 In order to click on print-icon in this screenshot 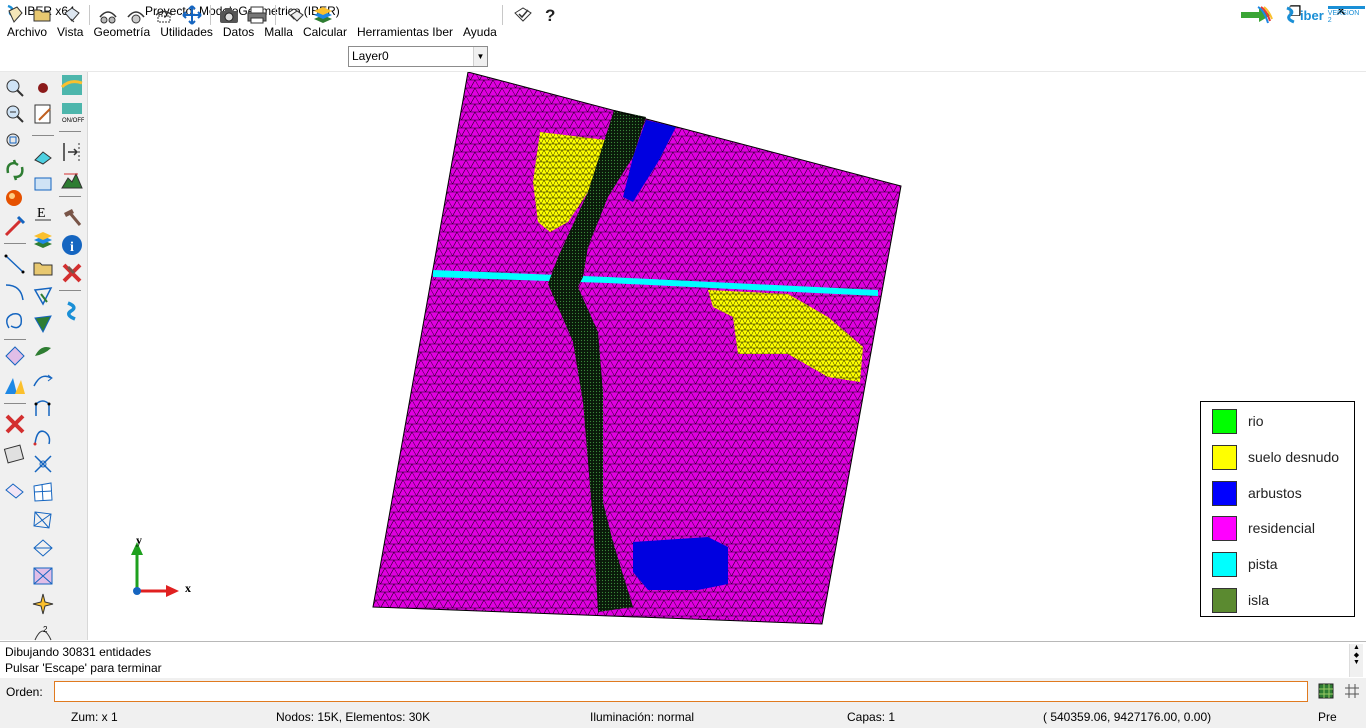, I will do `click(257, 15)`.